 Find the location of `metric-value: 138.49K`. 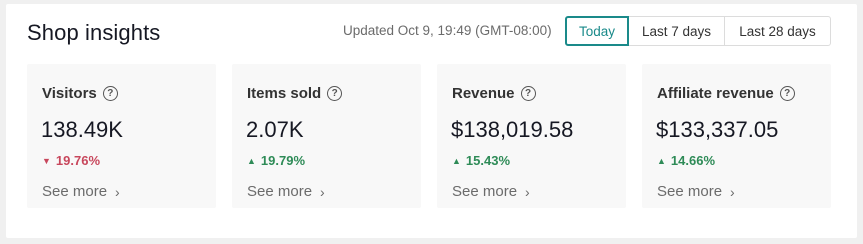

metric-value: 138.49K is located at coordinates (82, 129).